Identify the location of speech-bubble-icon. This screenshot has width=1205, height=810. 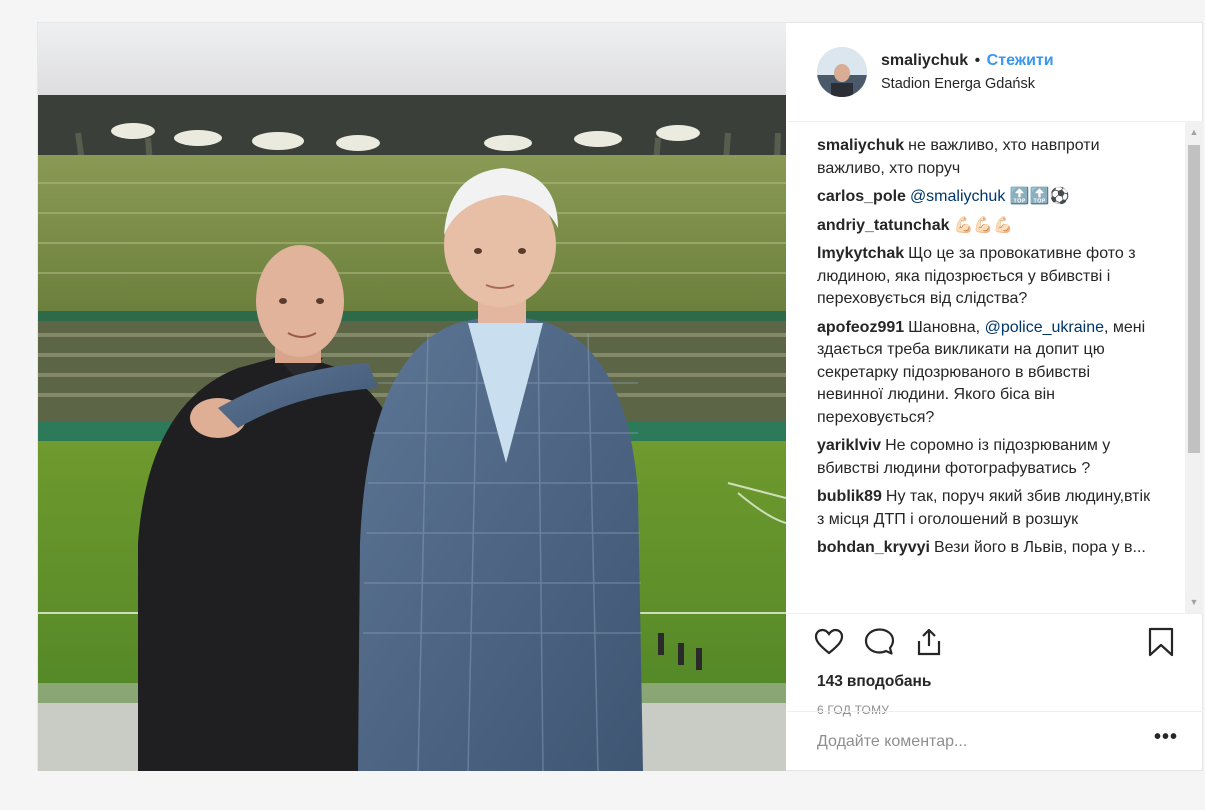
(879, 642).